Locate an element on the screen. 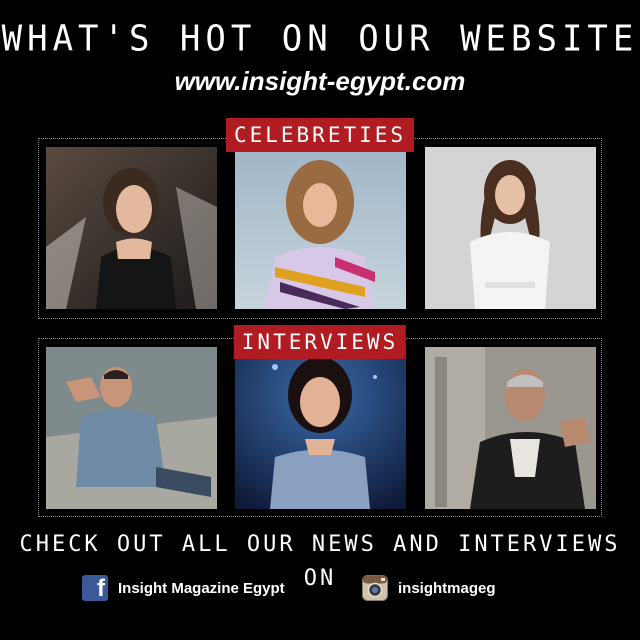 This screenshot has width=640, height=640. celebrities-label: CELEBRETIES is located at coordinates (320, 135).